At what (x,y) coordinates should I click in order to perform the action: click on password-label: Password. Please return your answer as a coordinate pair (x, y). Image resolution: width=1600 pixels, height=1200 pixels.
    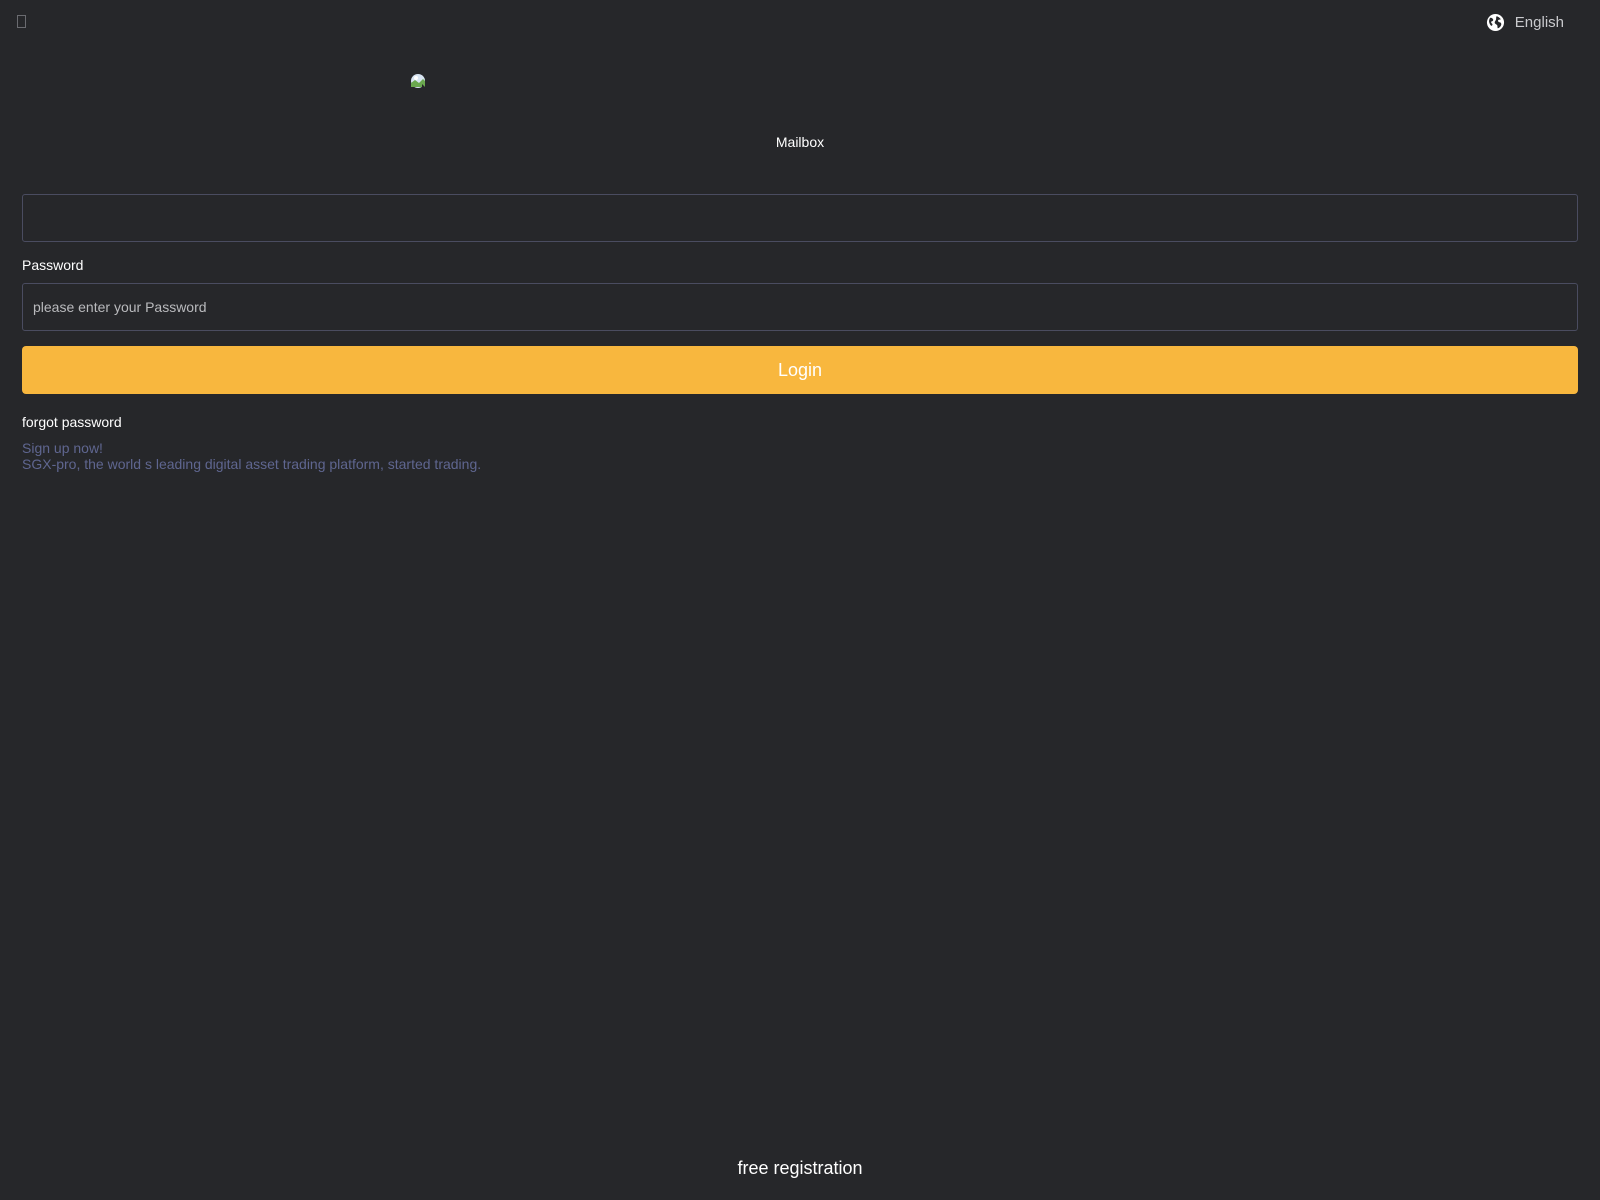
    Looking at the image, I should click on (53, 265).